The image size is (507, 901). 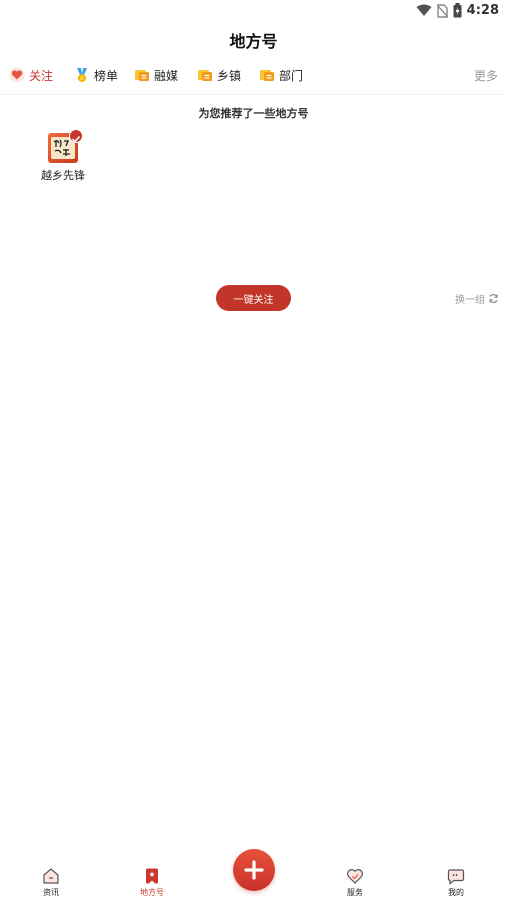 What do you see at coordinates (470, 300) in the screenshot?
I see `refresh-label: 换一组` at bounding box center [470, 300].